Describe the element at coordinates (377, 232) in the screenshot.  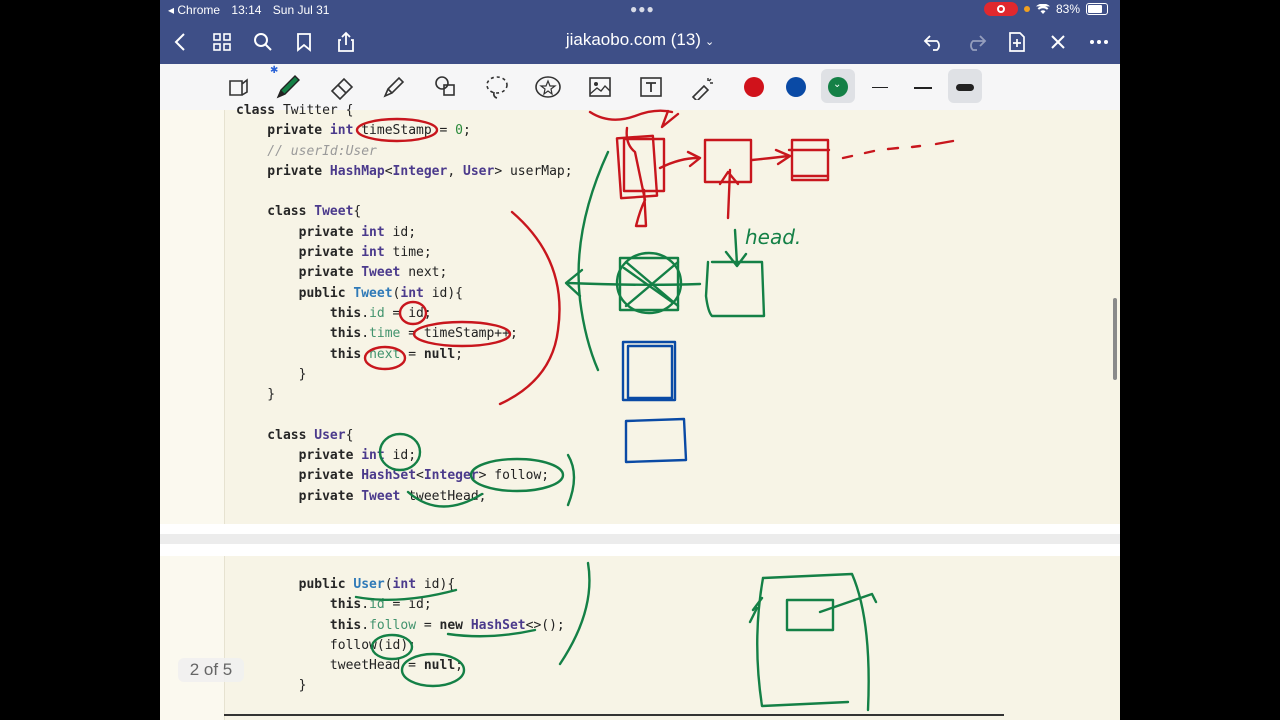
I see `code-token: int` at that location.